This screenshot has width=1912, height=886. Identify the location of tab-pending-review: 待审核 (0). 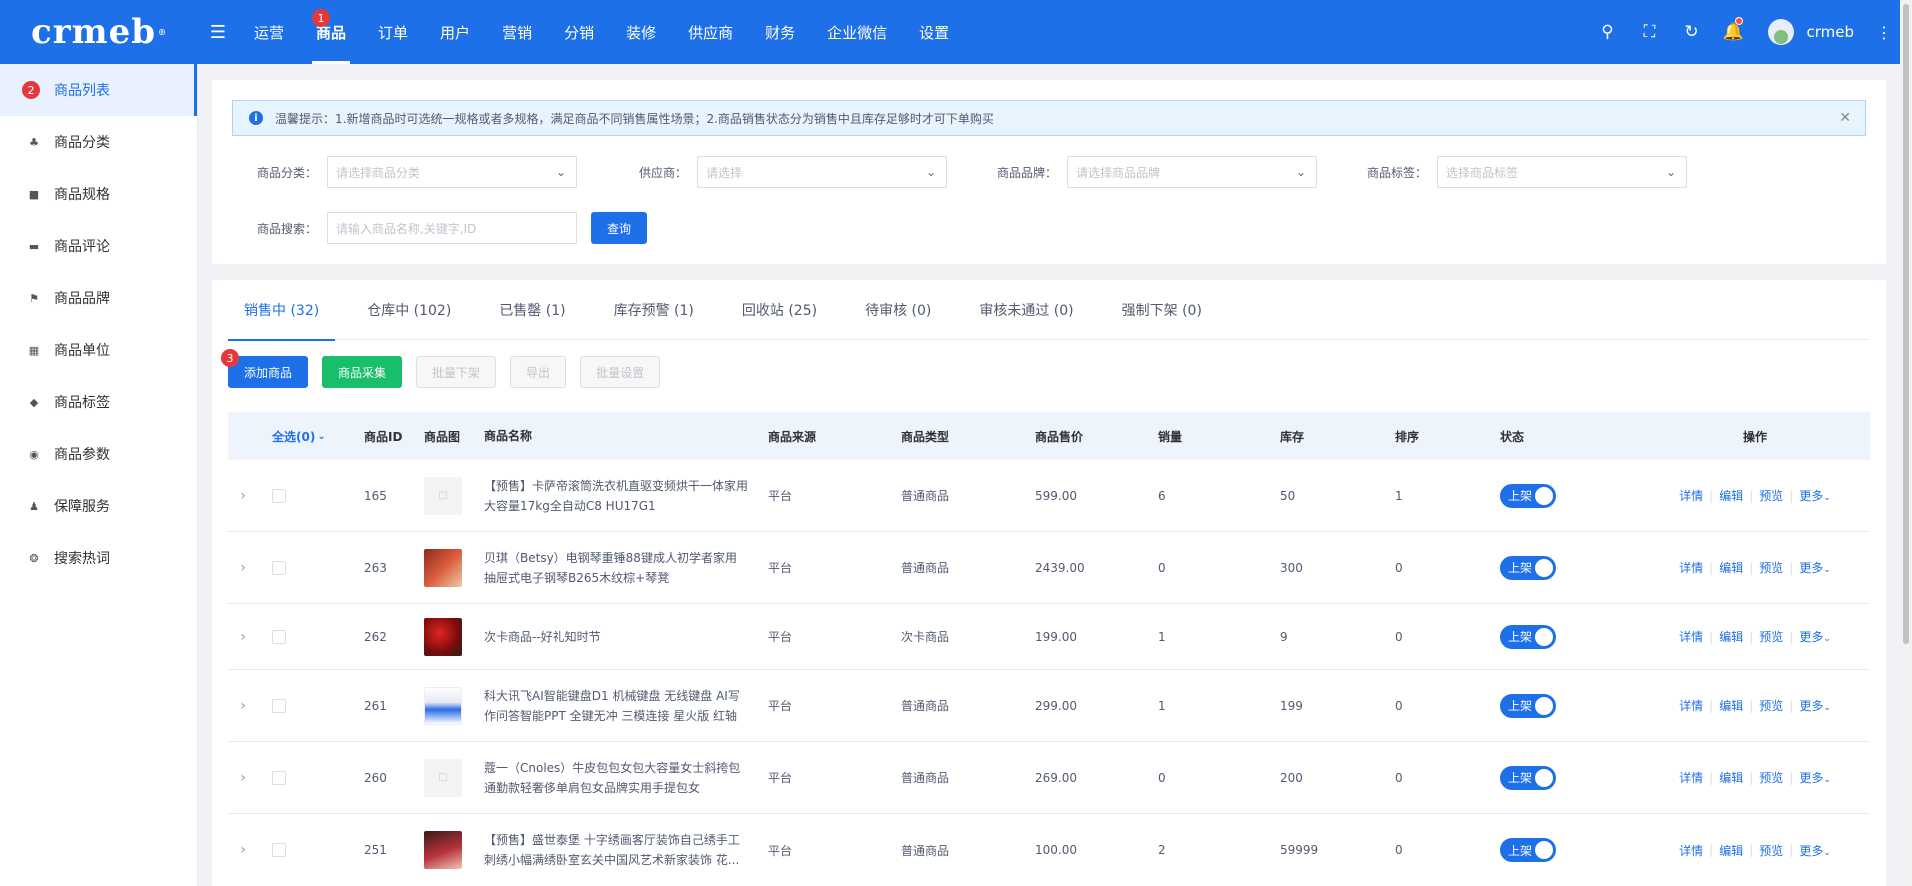
(898, 310).